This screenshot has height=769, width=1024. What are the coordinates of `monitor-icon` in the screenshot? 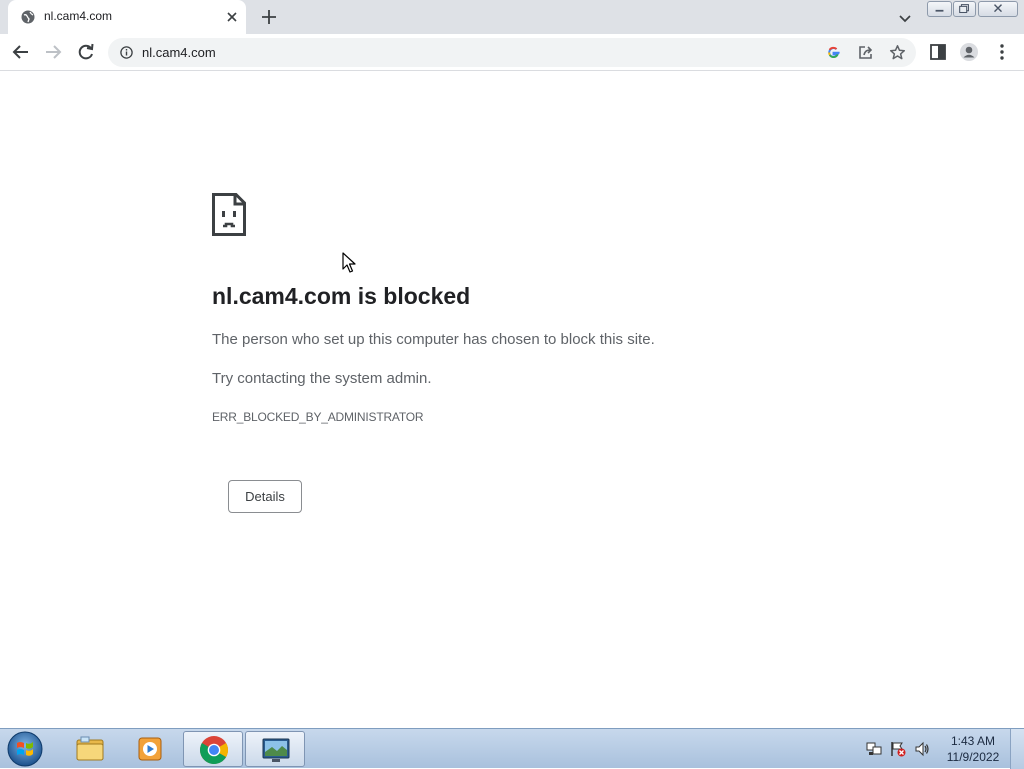 It's located at (276, 750).